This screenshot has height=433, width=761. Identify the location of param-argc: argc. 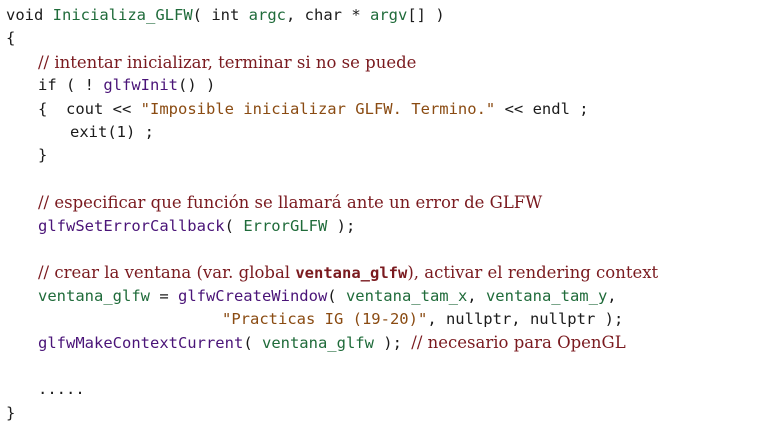
(267, 15).